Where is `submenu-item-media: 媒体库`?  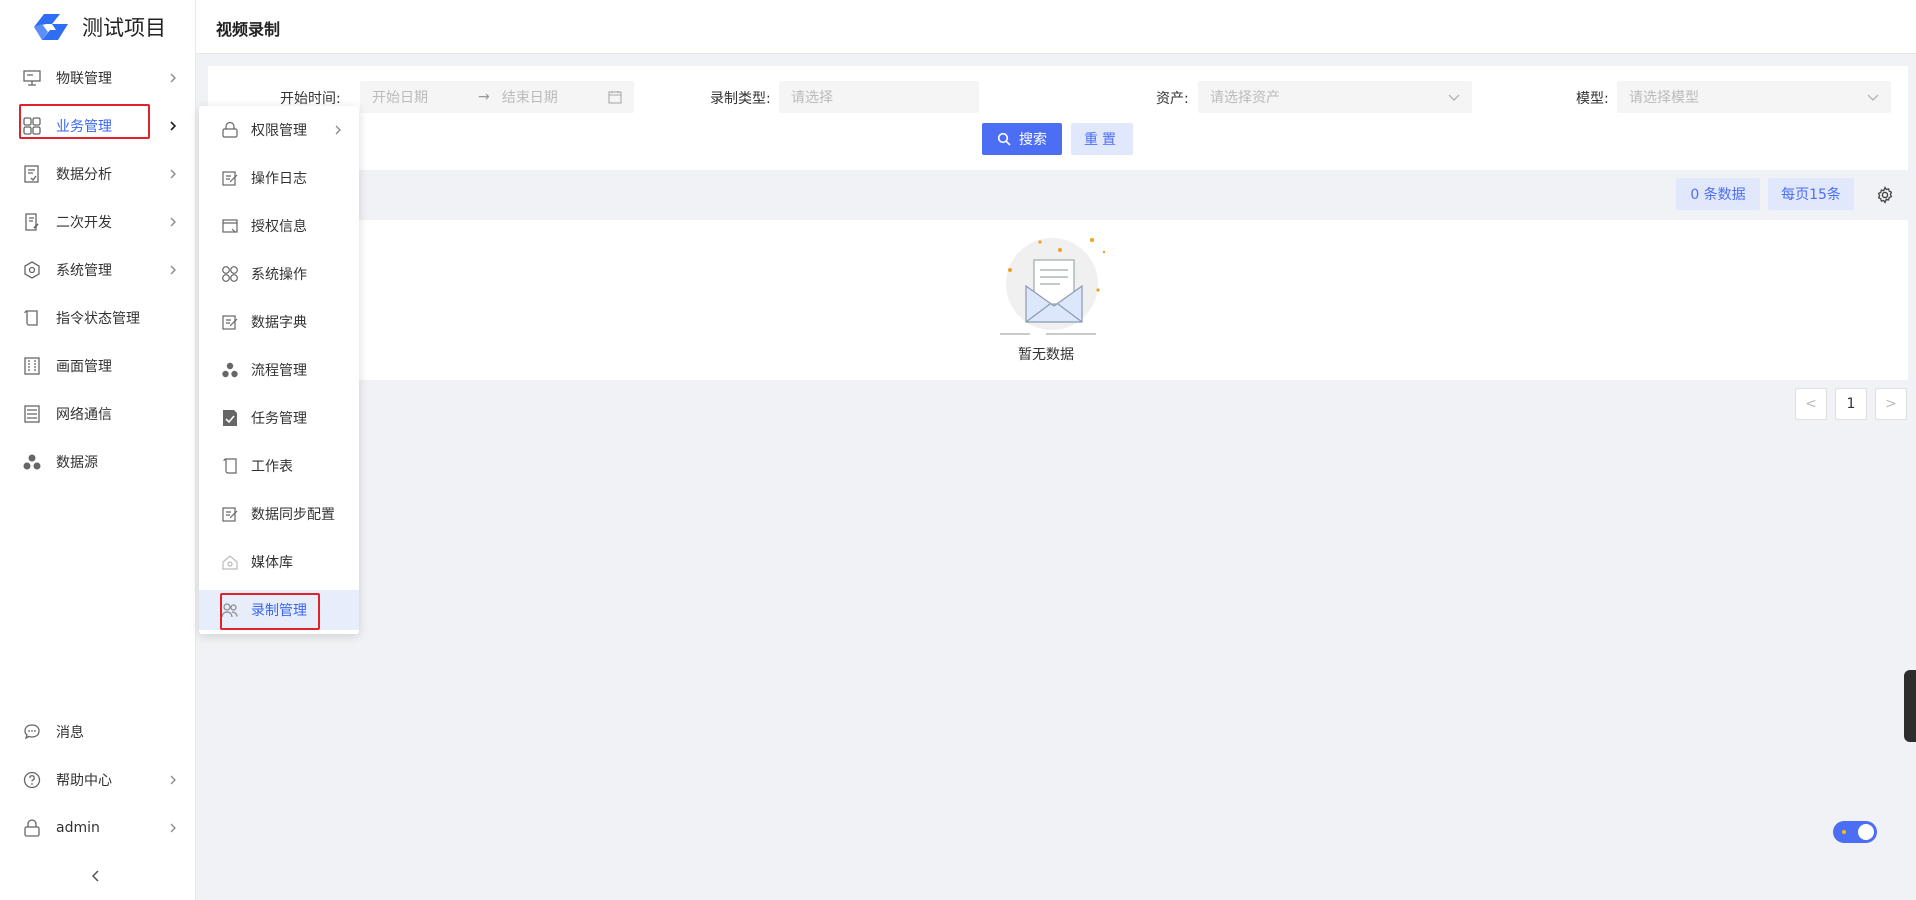 submenu-item-media: 媒体库 is located at coordinates (279, 562).